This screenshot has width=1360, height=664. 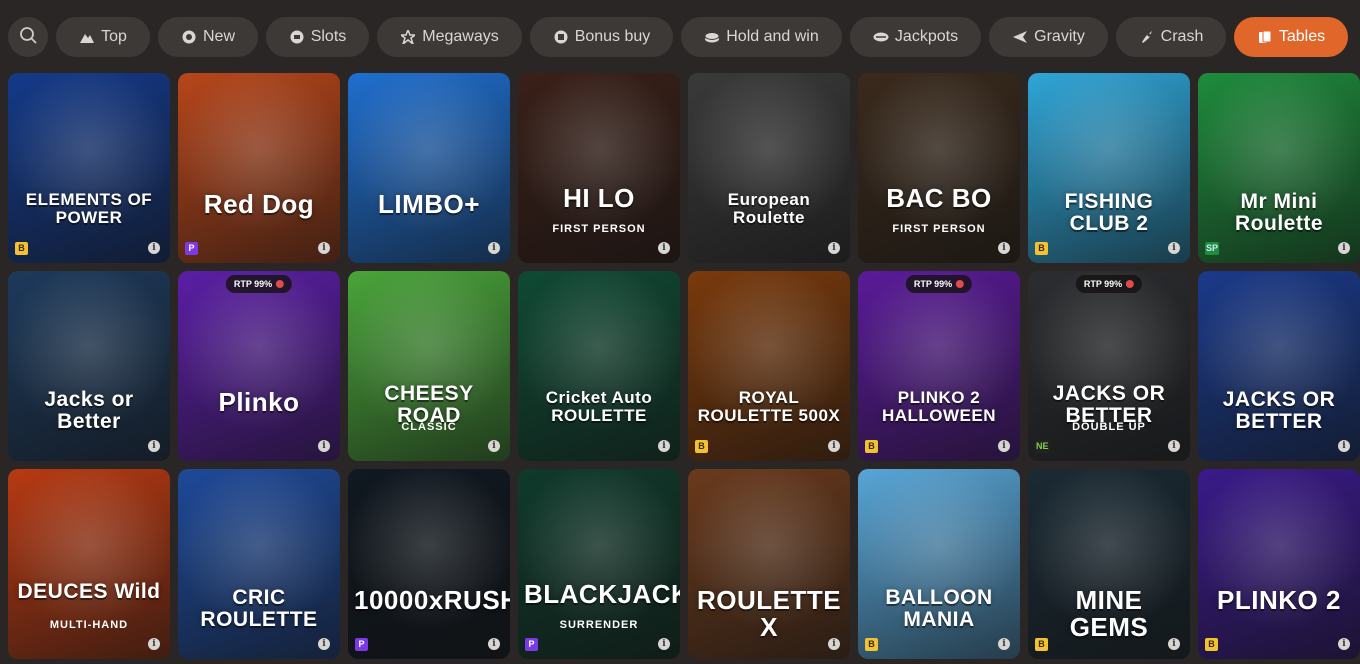 What do you see at coordinates (89, 564) in the screenshot?
I see `game-tile: DEUCES Wild MULTI-HAND i` at bounding box center [89, 564].